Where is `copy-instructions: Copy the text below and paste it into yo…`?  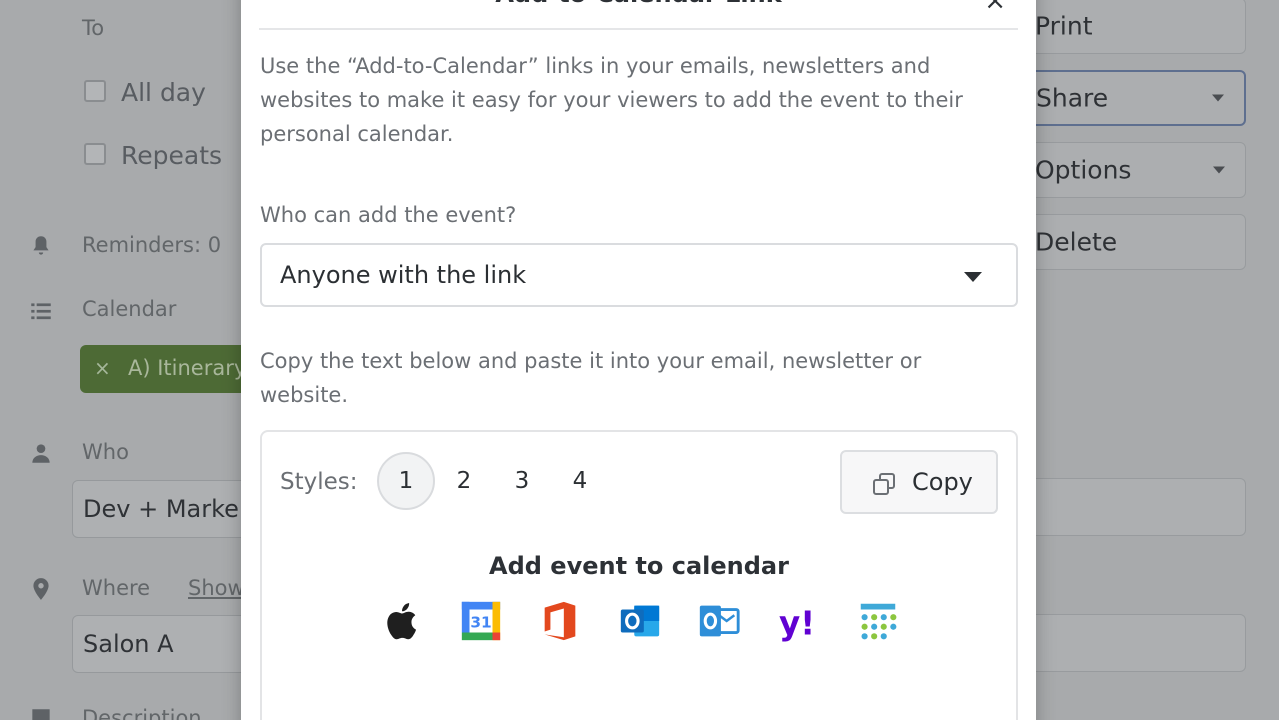
copy-instructions: Copy the text below and paste it into yo… is located at coordinates (591, 378).